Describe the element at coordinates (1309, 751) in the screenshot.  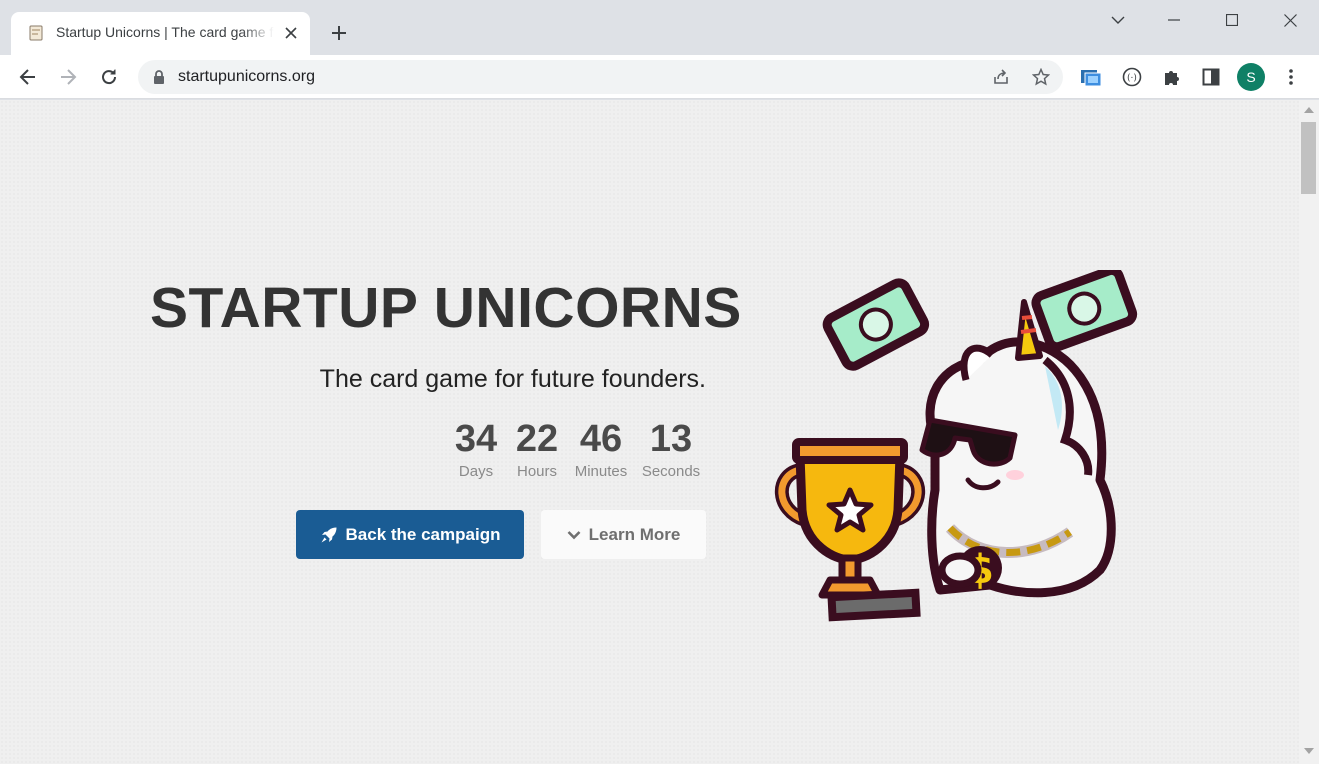
I see `scroll-down-icon` at that location.